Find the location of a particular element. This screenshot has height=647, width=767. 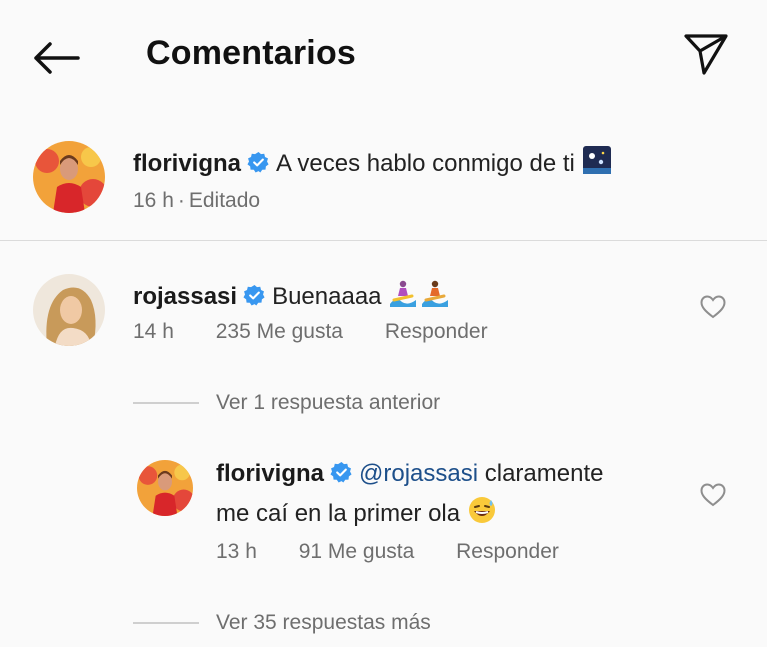

reply-line-2: me caí en la primer ola is located at coordinates (356, 511).